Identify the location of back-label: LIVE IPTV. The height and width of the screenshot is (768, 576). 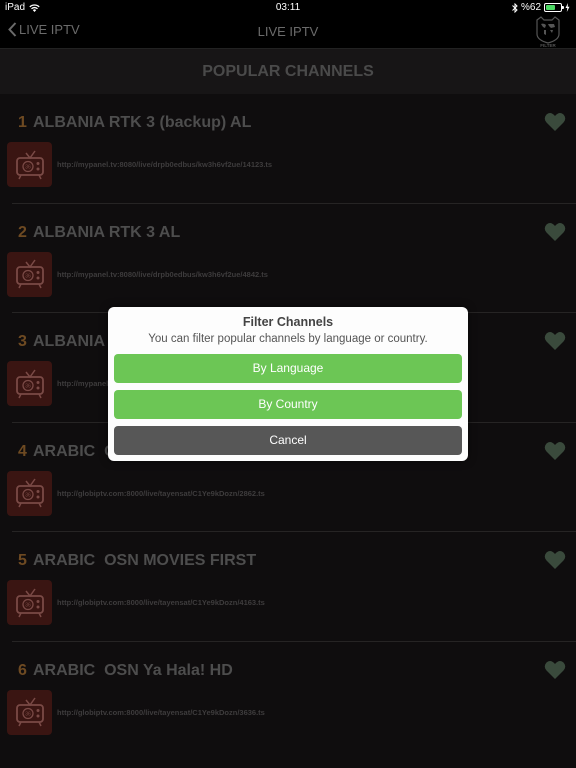
(49, 29).